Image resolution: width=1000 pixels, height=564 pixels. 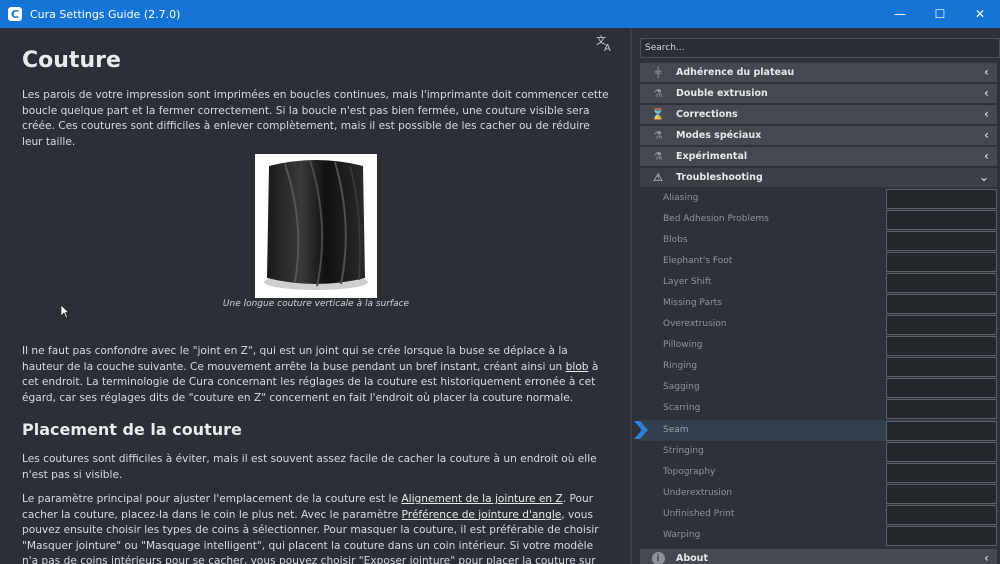 What do you see at coordinates (681, 198) in the screenshot?
I see `item-label: Aliasing` at bounding box center [681, 198].